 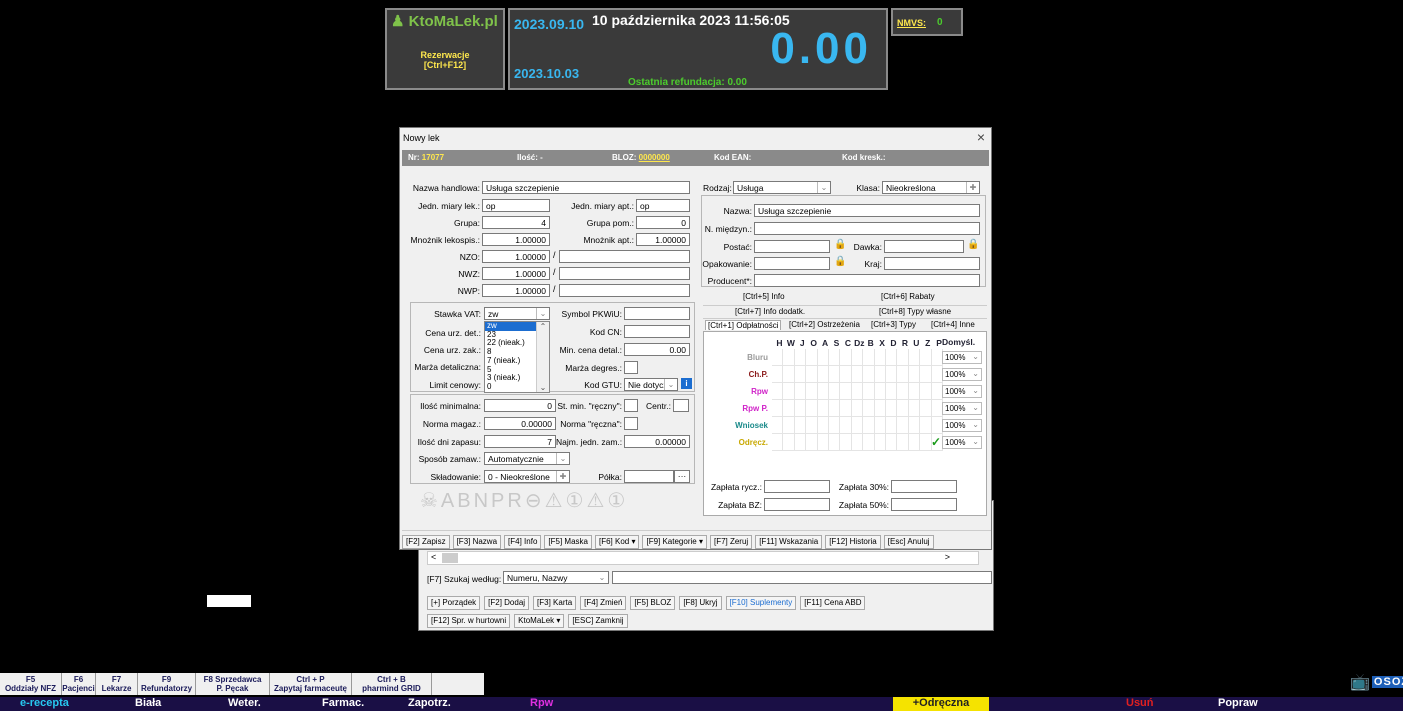 I want to click on edit-button: Popraw, so click(x=1238, y=703).